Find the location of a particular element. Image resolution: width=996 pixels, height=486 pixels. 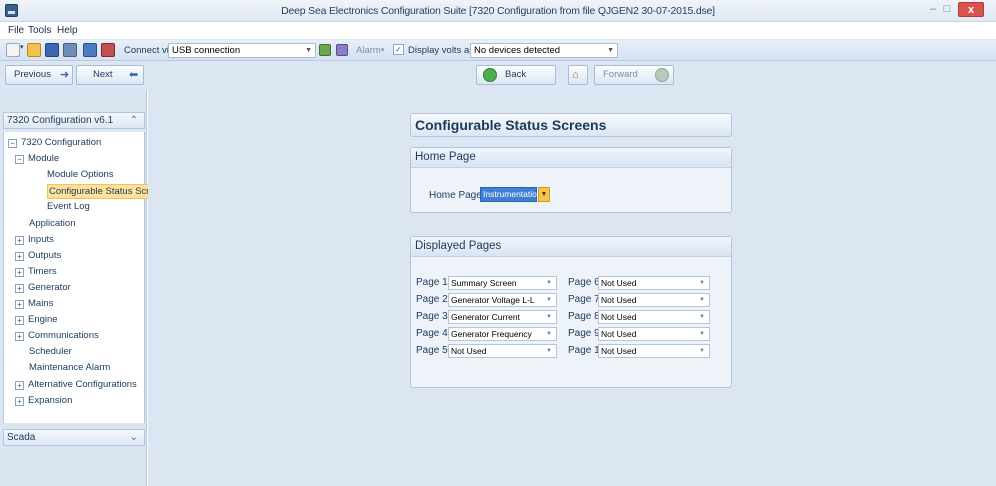

previous-button: Previous ➜ is located at coordinates (39, 75).